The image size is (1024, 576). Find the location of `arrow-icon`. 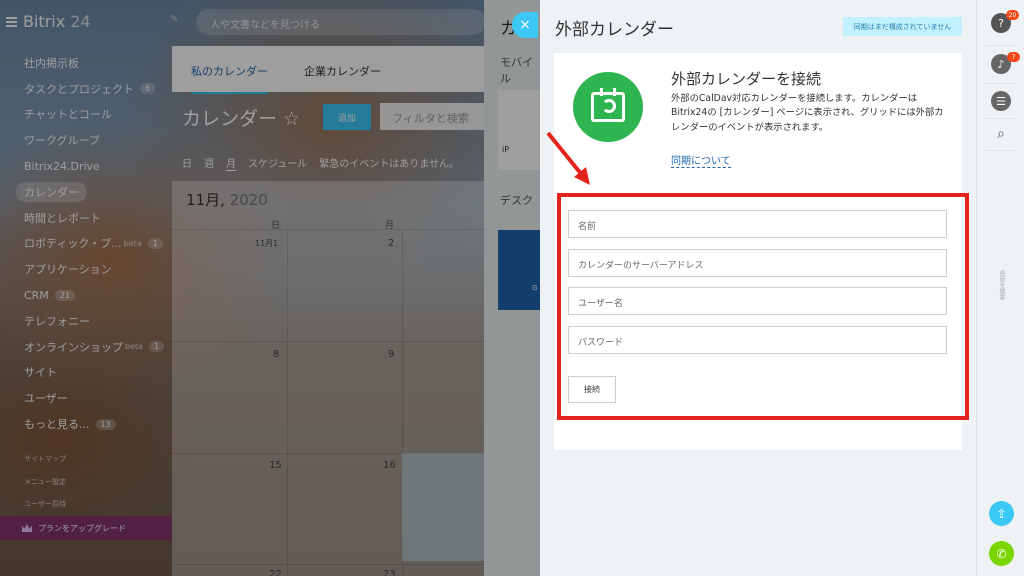

arrow-icon is located at coordinates (568, 158).